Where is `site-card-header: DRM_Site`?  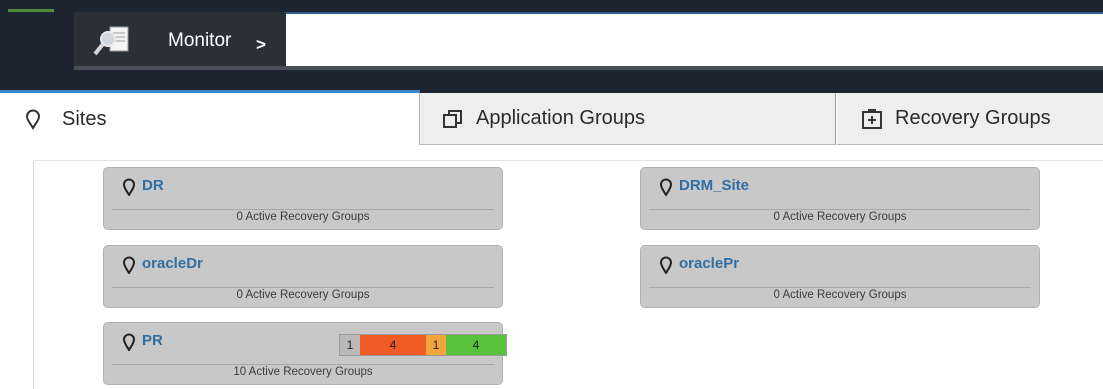
site-card-header: DRM_Site is located at coordinates (840, 188).